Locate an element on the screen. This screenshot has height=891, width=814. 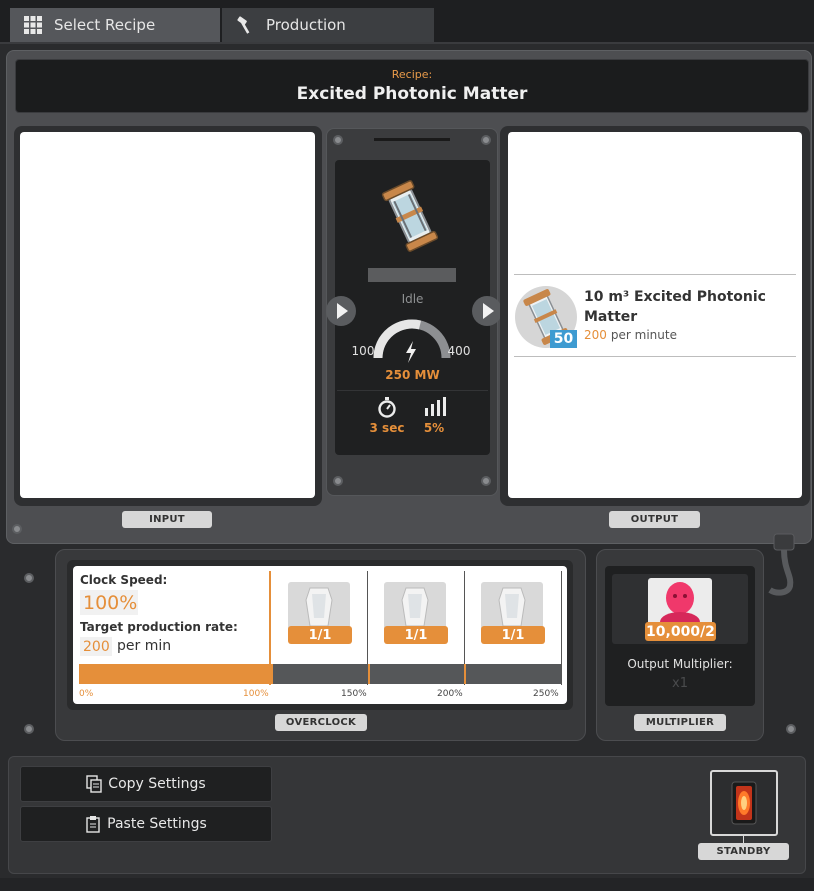
clock-slider-track is located at coordinates (320, 674).